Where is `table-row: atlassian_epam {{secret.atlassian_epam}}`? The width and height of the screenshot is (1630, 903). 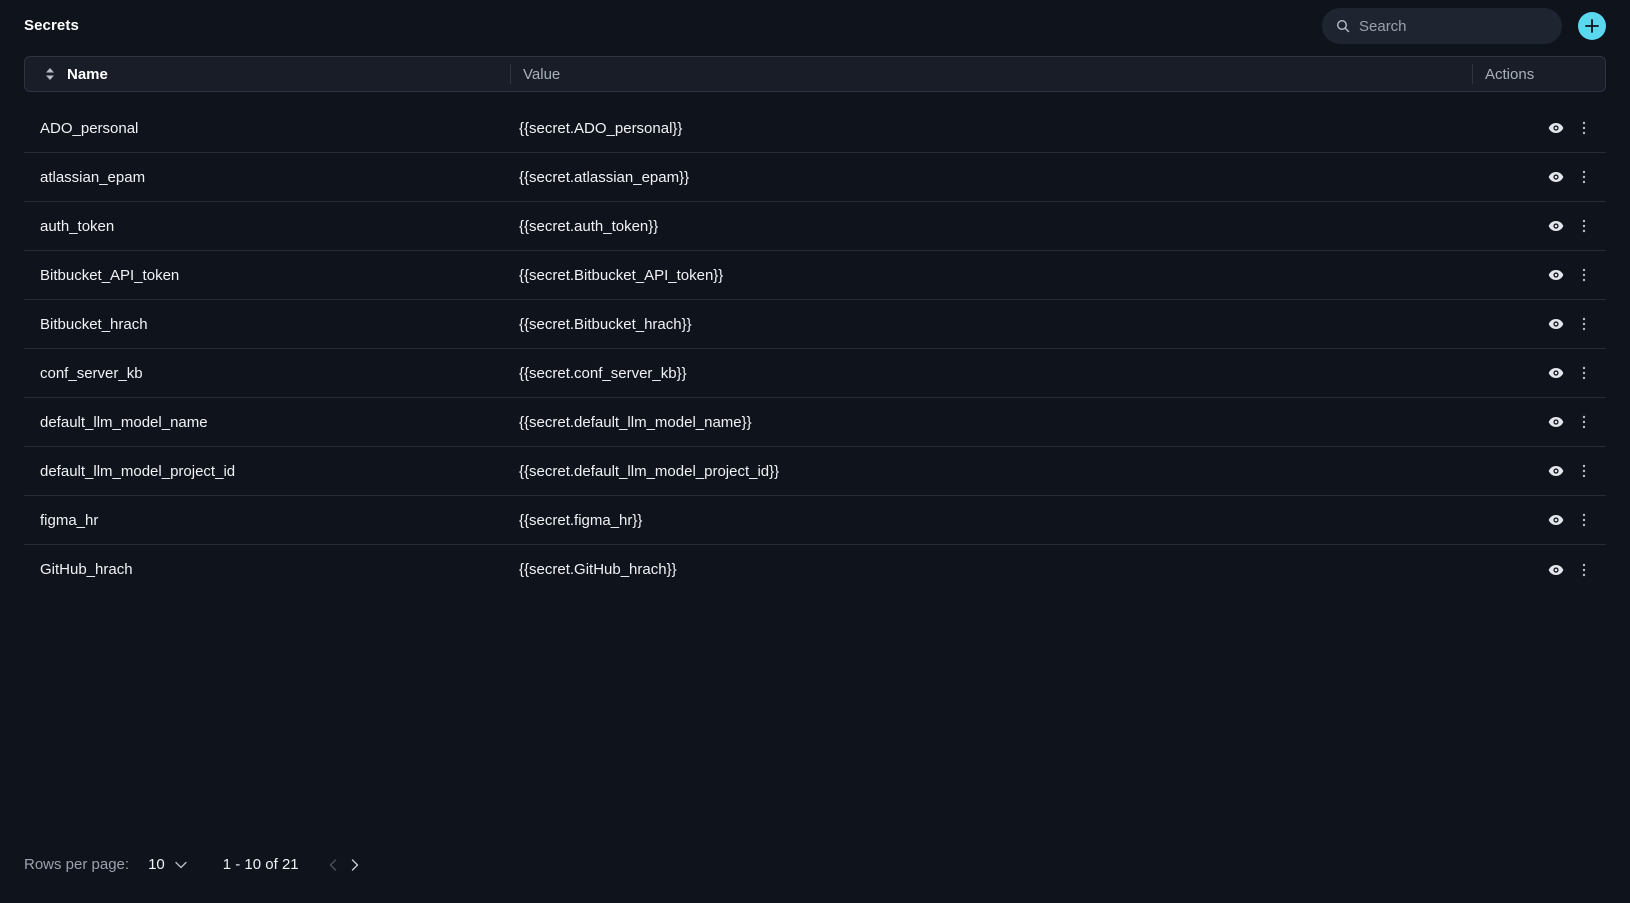
table-row: atlassian_epam {{secret.atlassian_epam}} is located at coordinates (815, 177).